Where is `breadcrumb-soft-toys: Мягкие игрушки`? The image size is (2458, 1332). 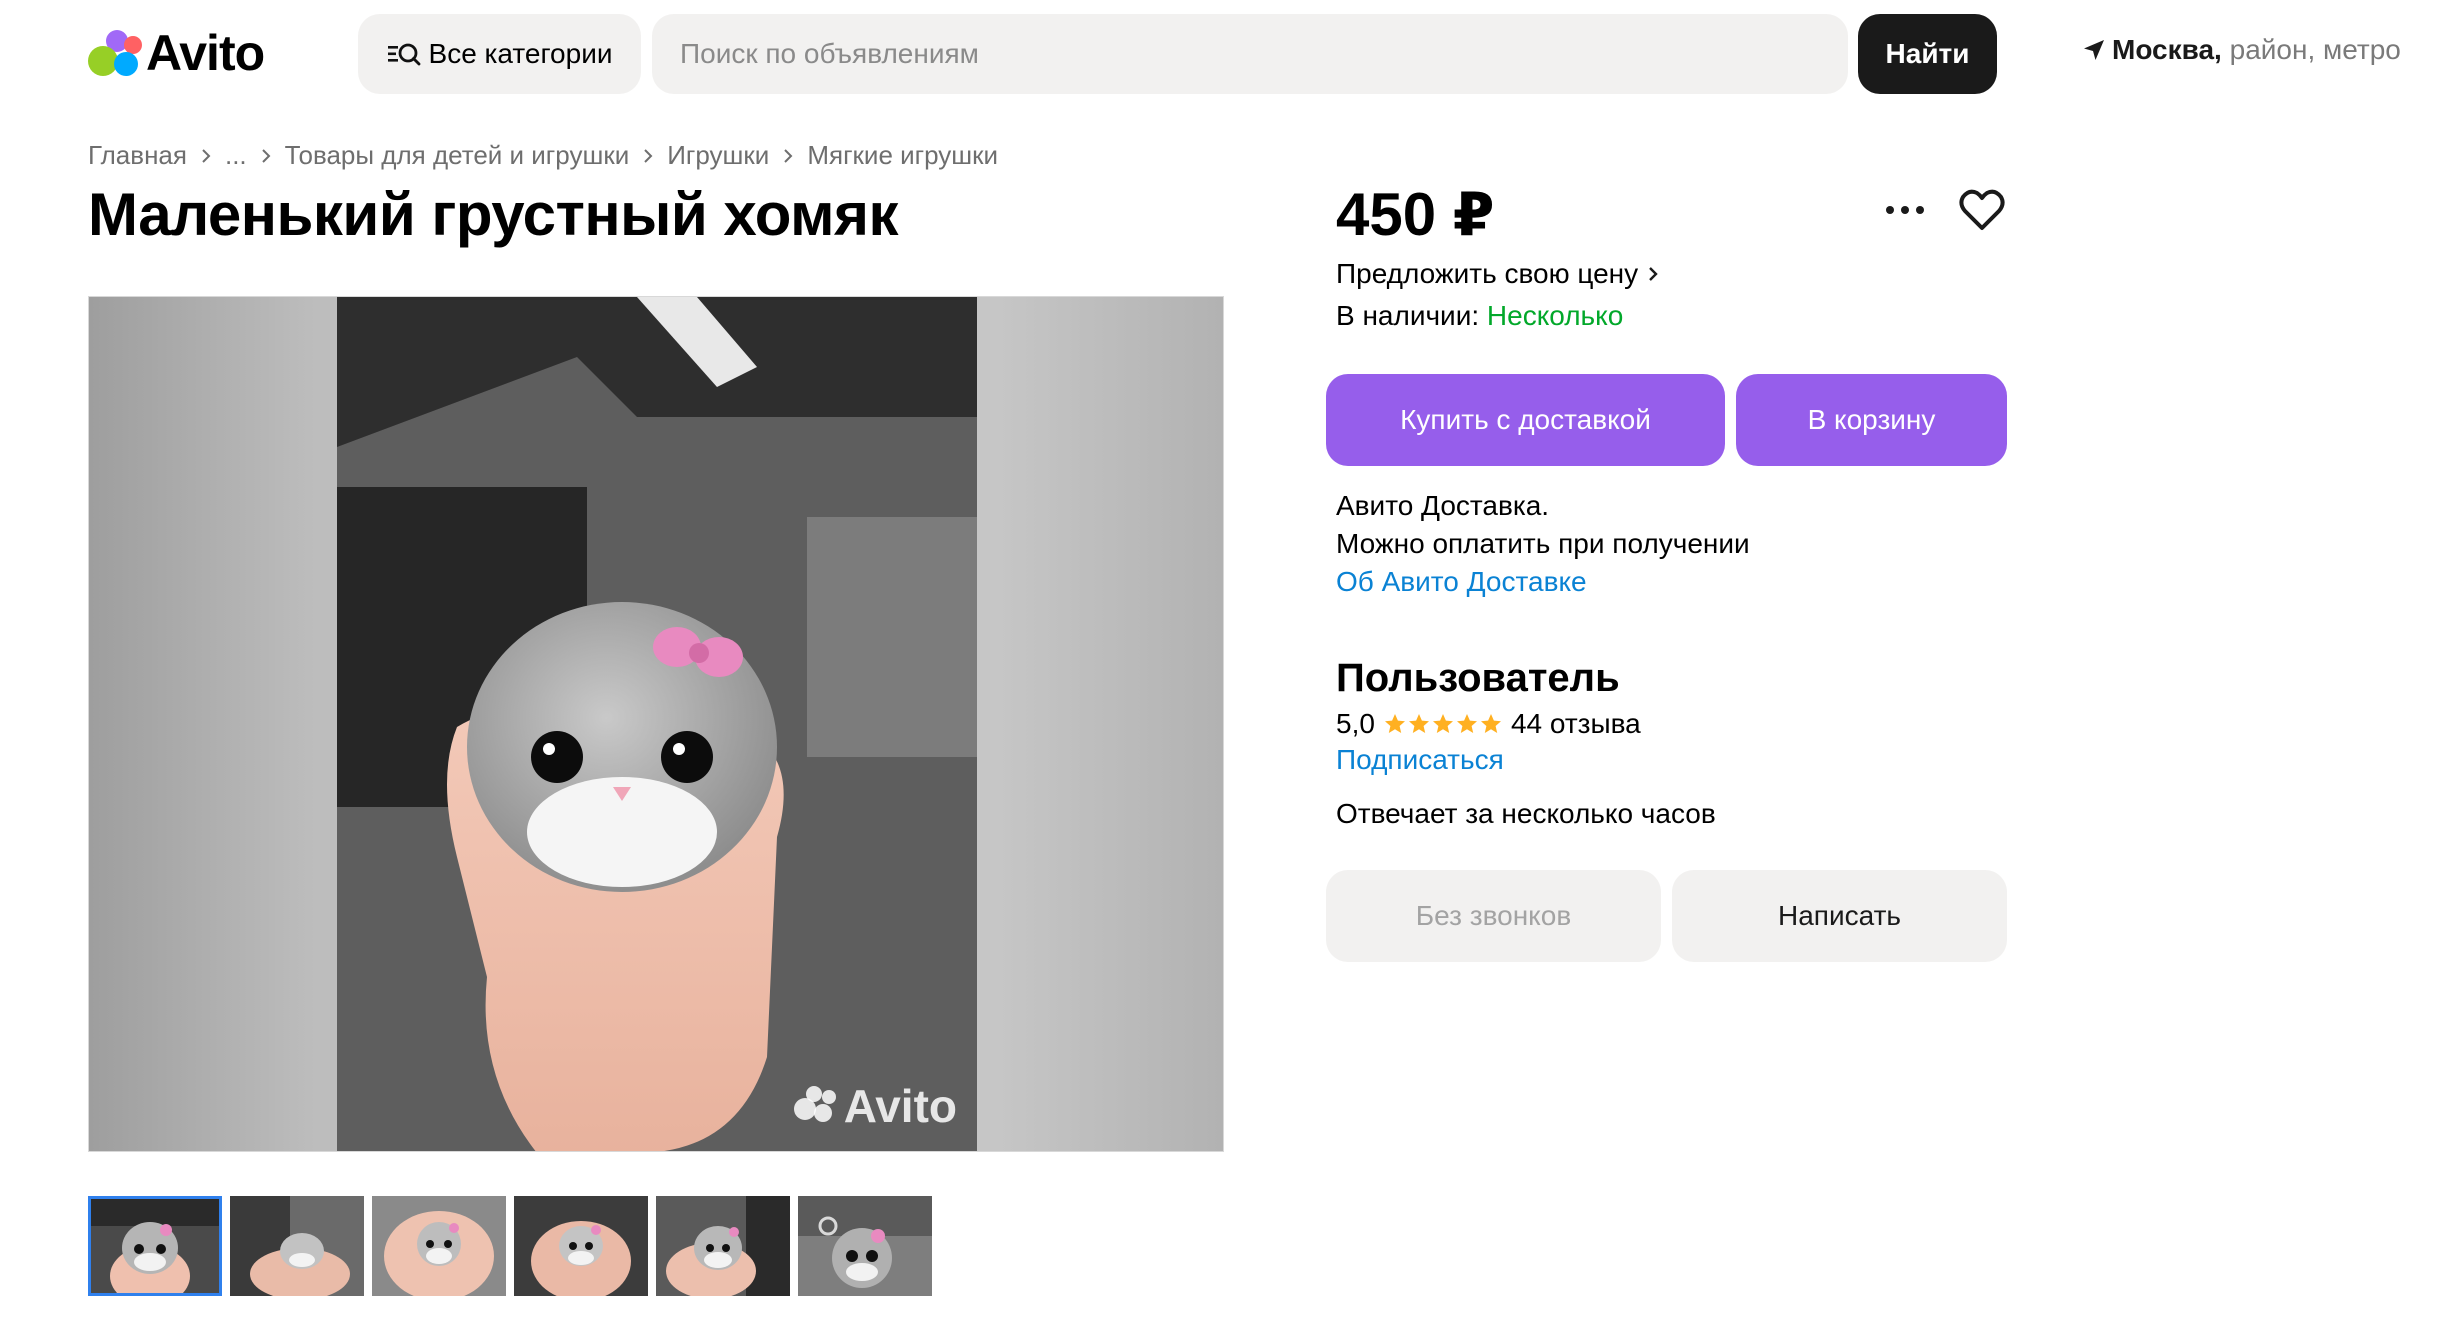 breadcrumb-soft-toys: Мягкие игрушки is located at coordinates (902, 155).